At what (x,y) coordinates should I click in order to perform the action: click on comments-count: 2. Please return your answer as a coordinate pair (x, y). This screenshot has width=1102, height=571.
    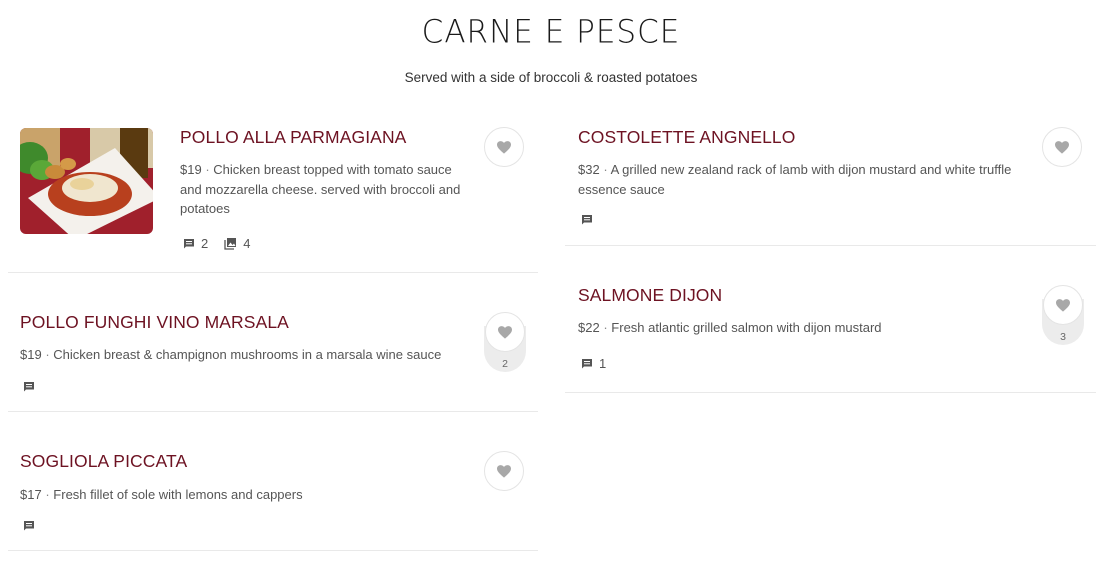
    Looking at the image, I should click on (205, 243).